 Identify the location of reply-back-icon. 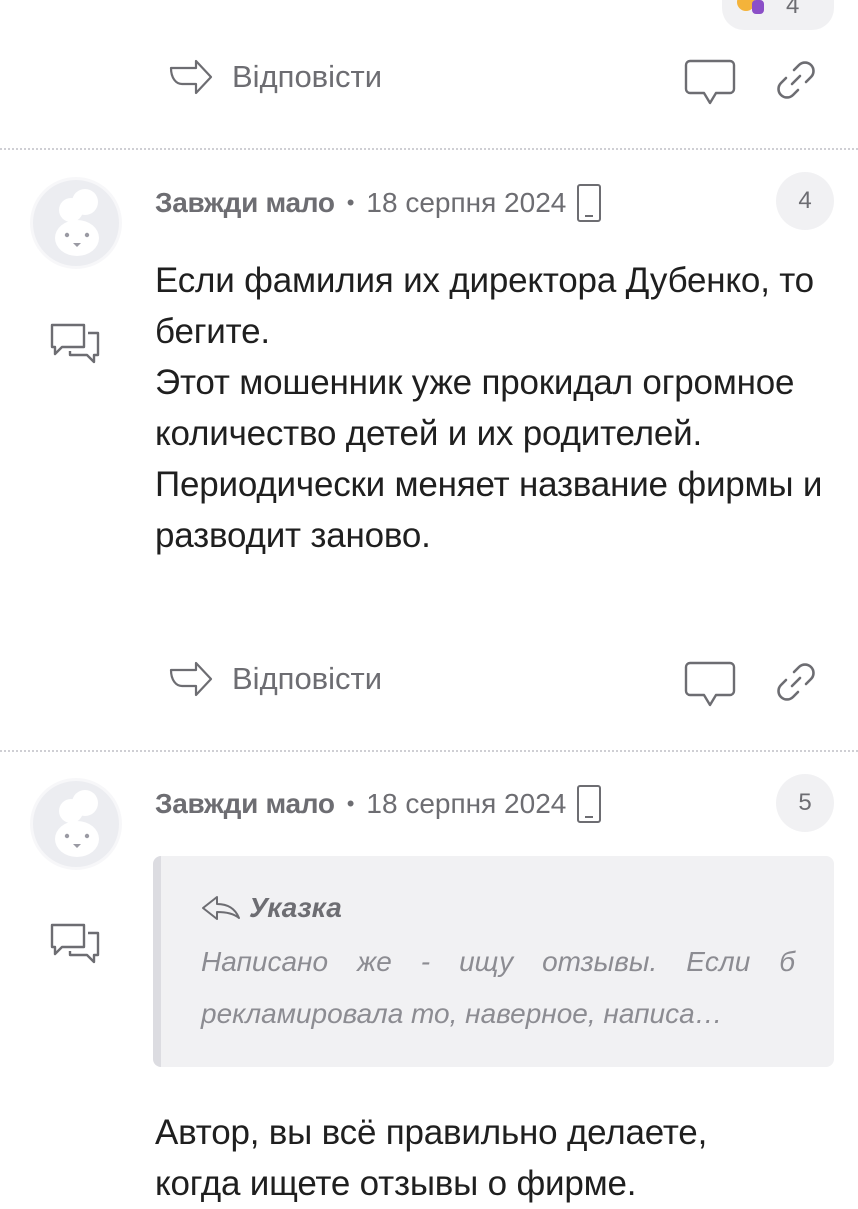
(221, 908).